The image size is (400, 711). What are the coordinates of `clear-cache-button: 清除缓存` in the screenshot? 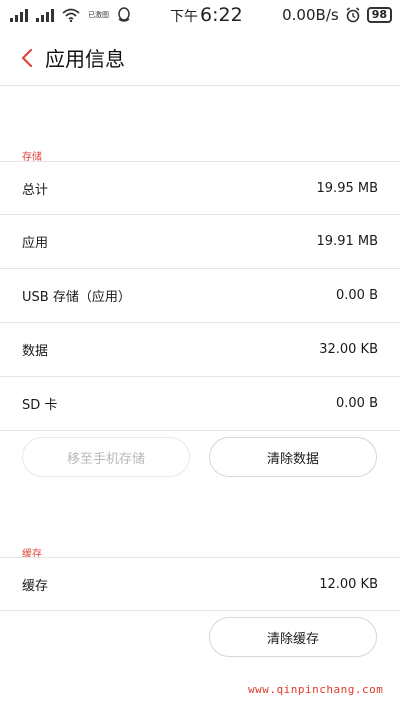 It's located at (293, 637).